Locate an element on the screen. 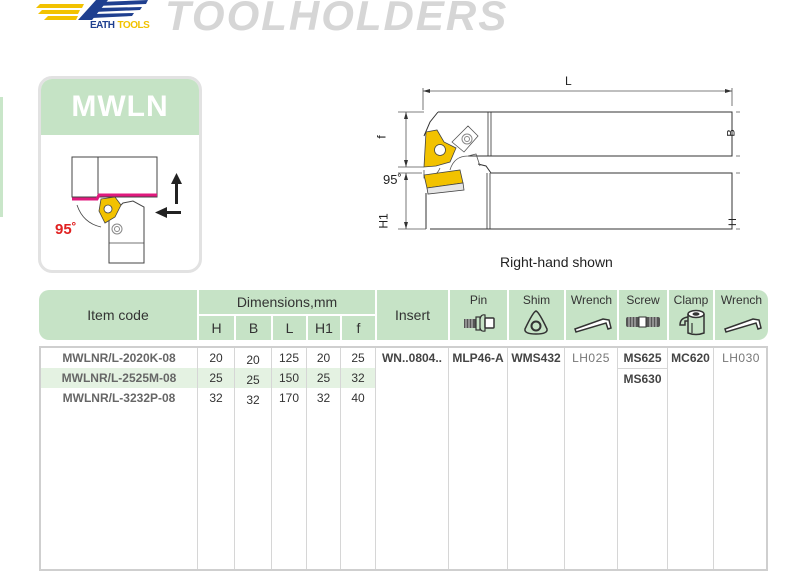 The height and width of the screenshot is (583, 796). wrench-2-code: LH030 is located at coordinates (741, 358).